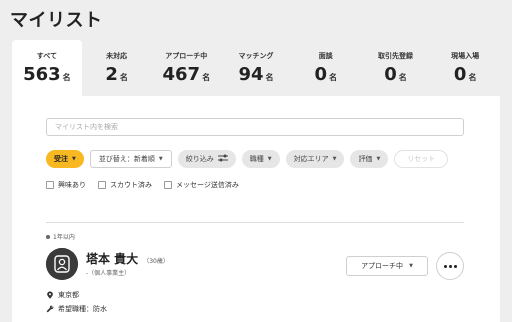 The image size is (512, 322). I want to click on candidate-desired-job: 希望職種：防水, so click(76, 309).